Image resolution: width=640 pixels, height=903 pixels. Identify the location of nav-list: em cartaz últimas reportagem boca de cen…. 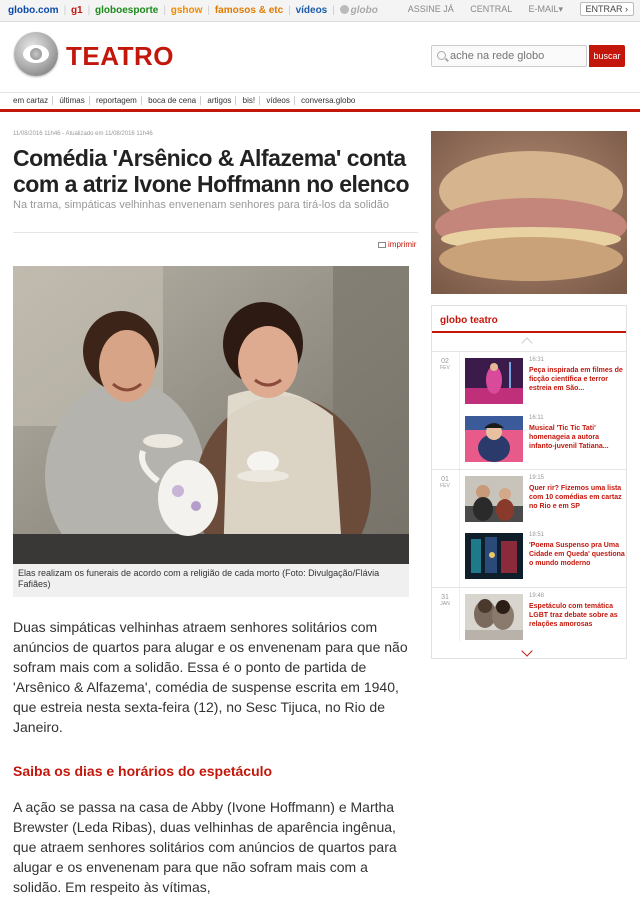
(186, 100).